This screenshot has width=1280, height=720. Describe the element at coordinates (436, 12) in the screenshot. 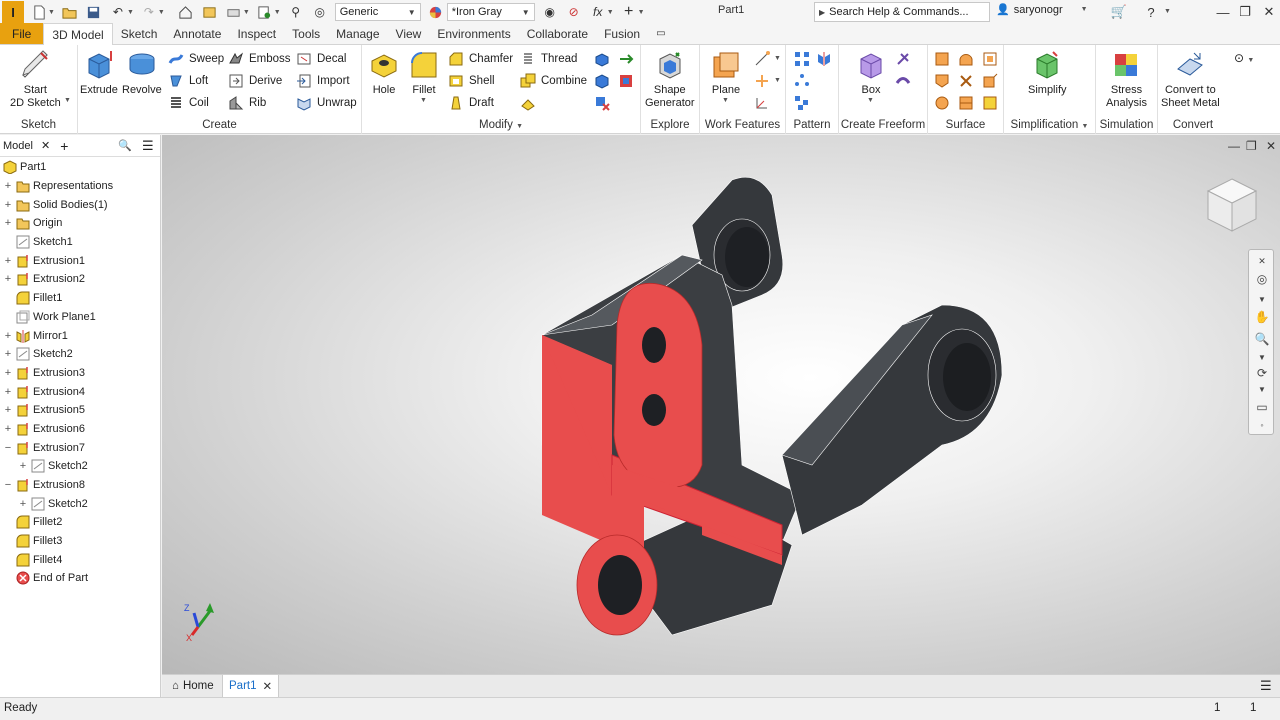

I see `color-sphere-icon` at that location.